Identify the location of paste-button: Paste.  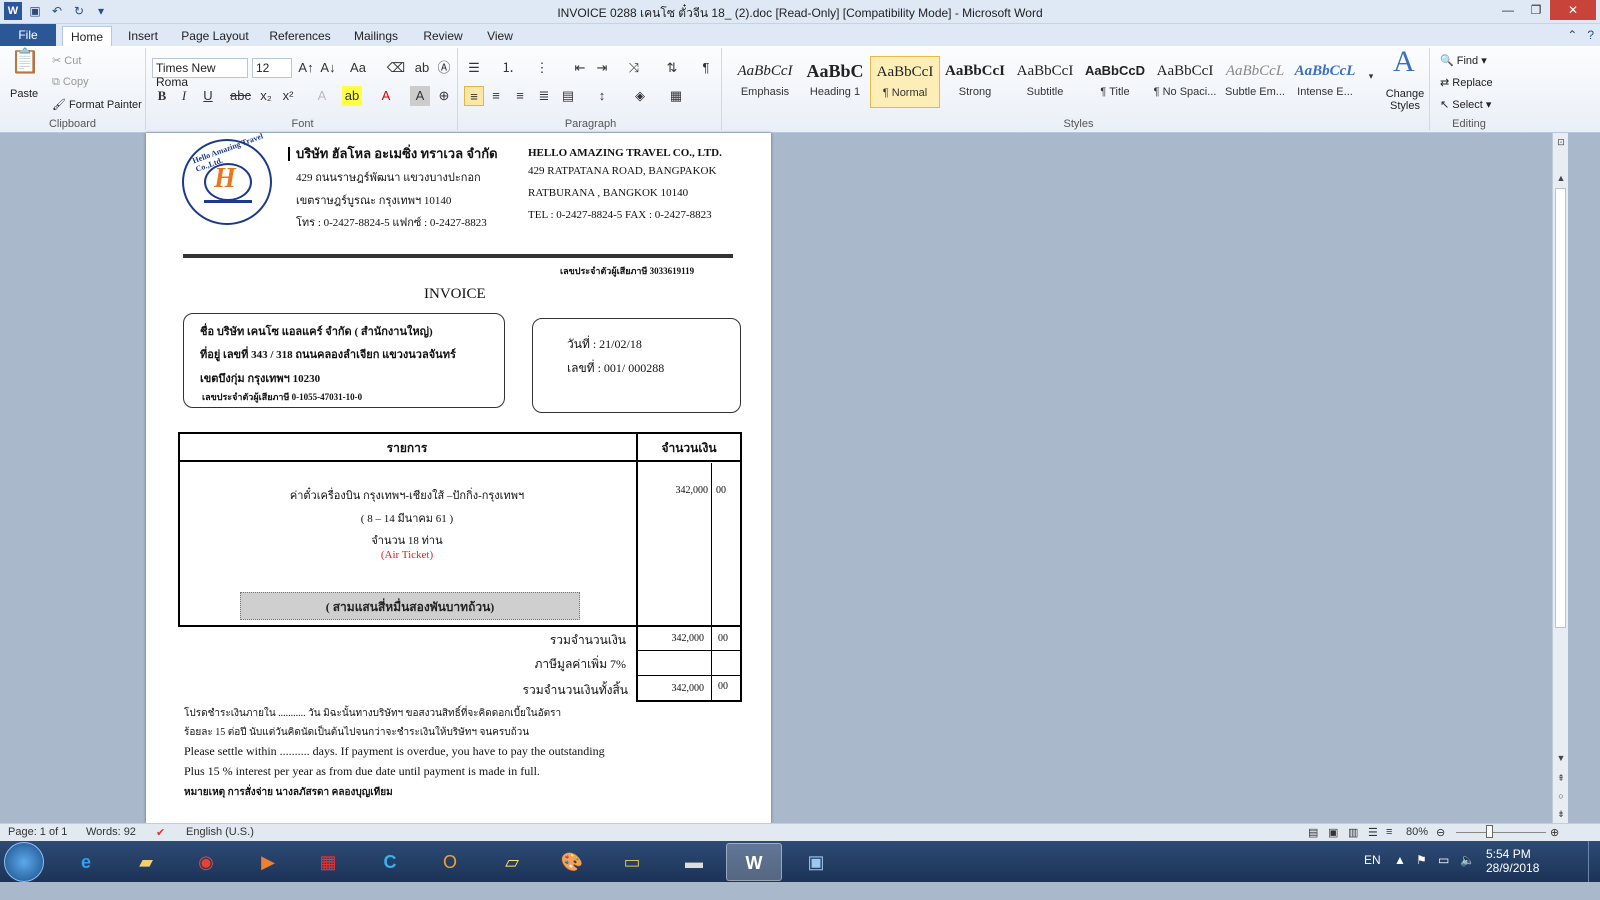
(24, 94).